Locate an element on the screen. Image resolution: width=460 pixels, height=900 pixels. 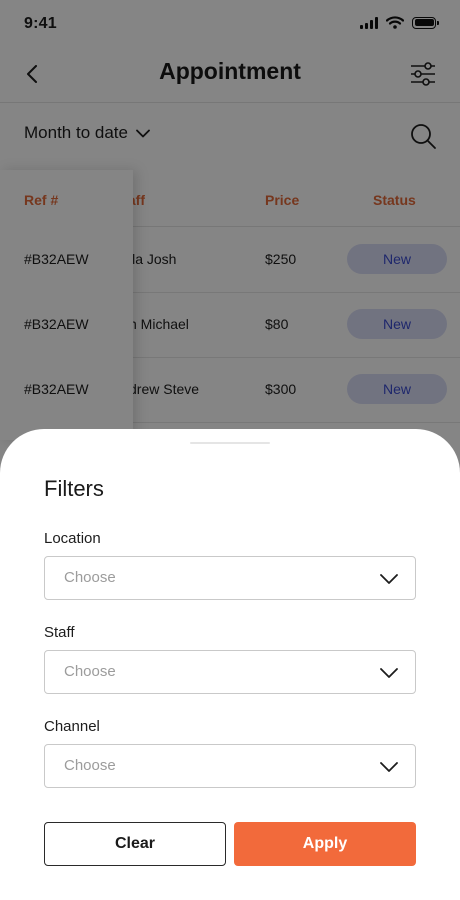
staff-dropdown: Choose is located at coordinates (230, 672).